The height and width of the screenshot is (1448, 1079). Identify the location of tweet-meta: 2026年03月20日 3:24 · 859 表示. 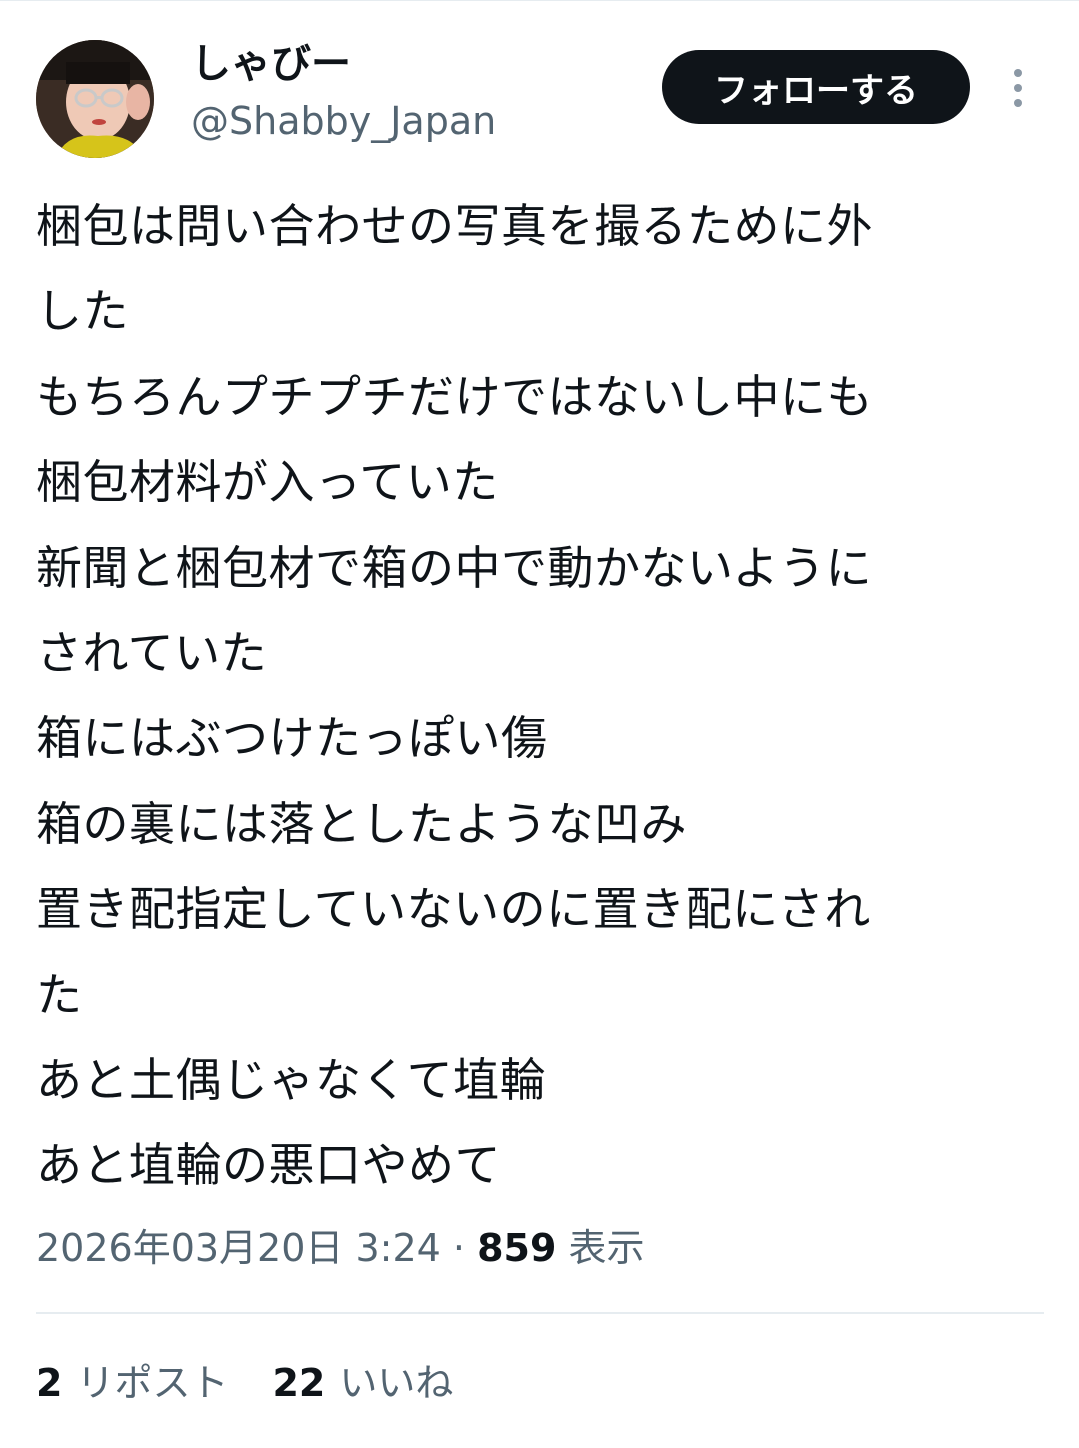
(340, 1248).